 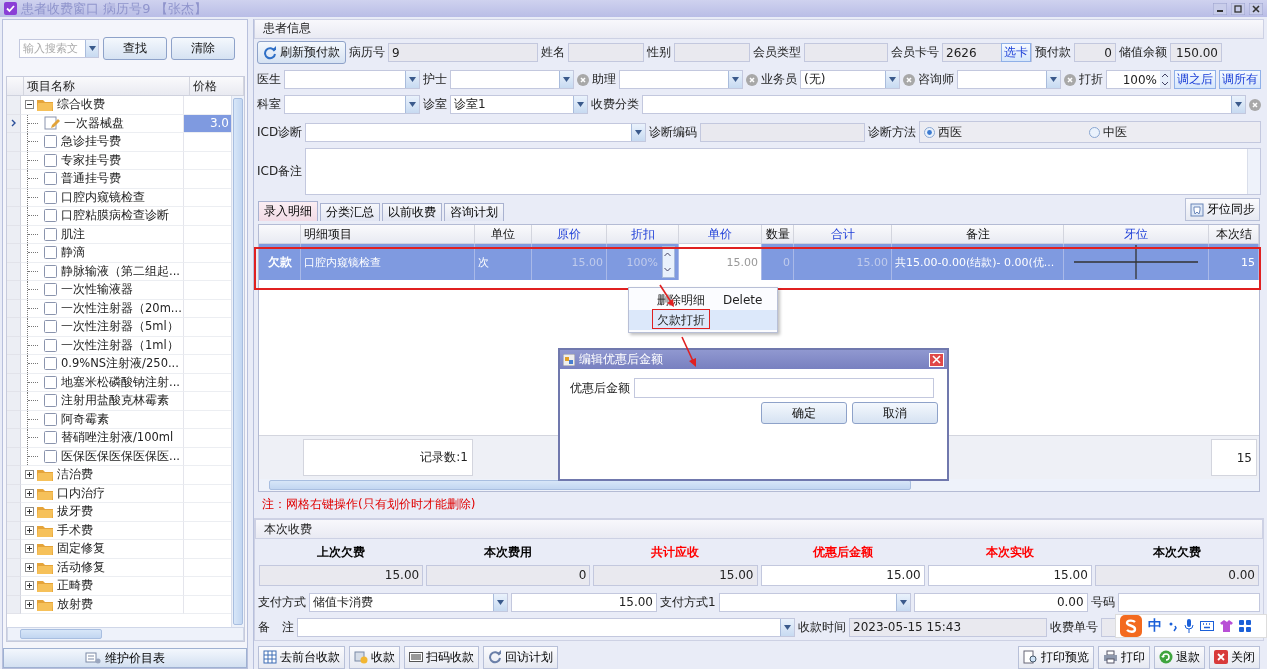 I want to click on tree-item: 替硝唑注射液/100ml, so click(x=102, y=438).